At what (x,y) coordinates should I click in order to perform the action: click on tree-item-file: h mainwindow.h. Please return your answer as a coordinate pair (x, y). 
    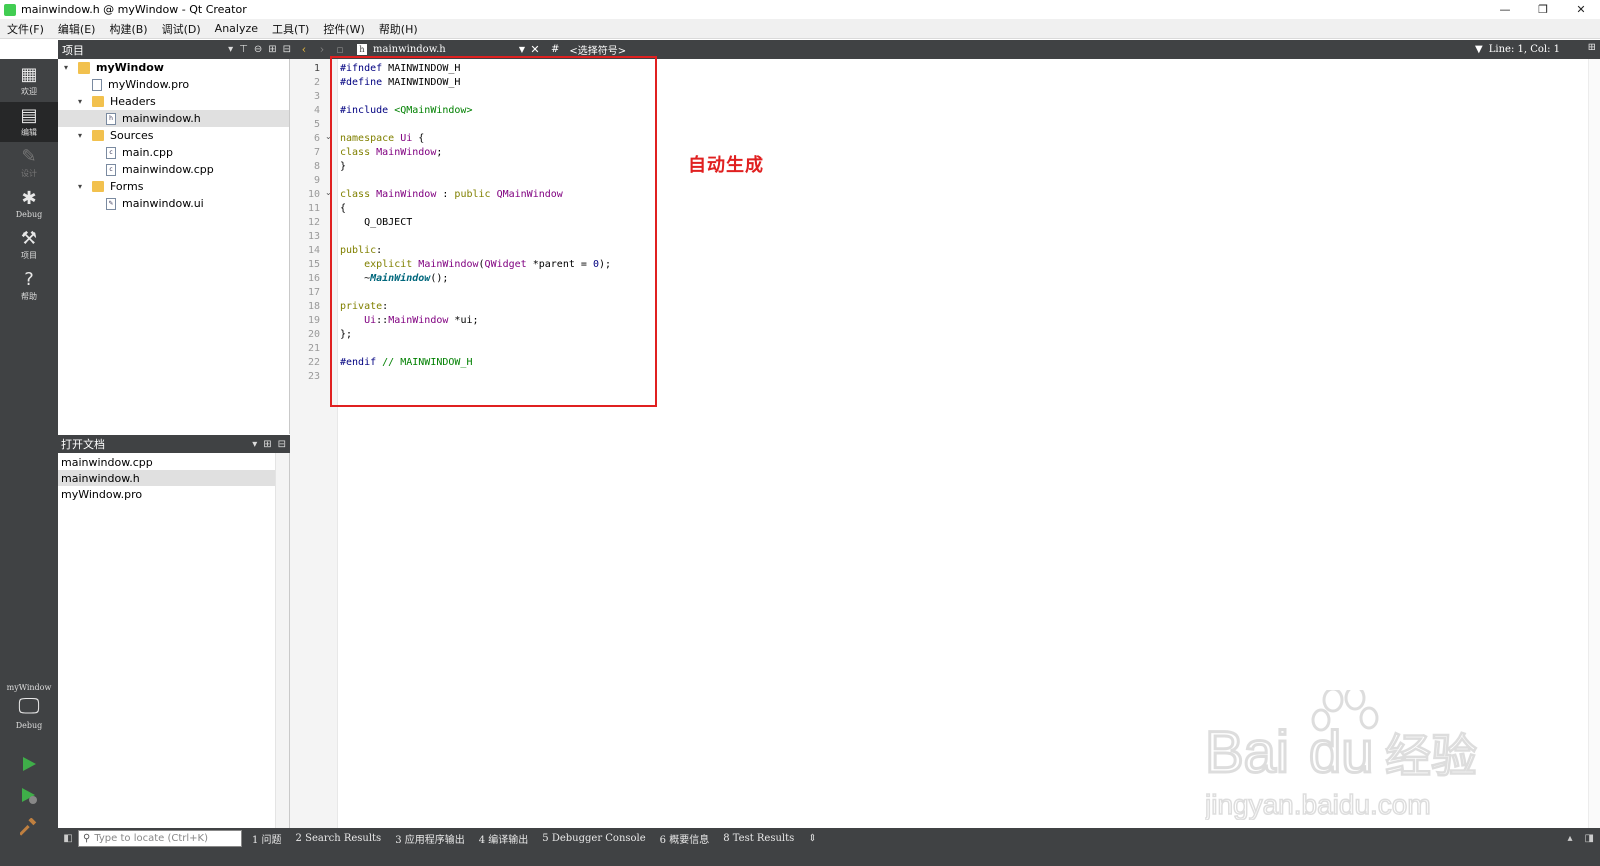
    Looking at the image, I should click on (173, 118).